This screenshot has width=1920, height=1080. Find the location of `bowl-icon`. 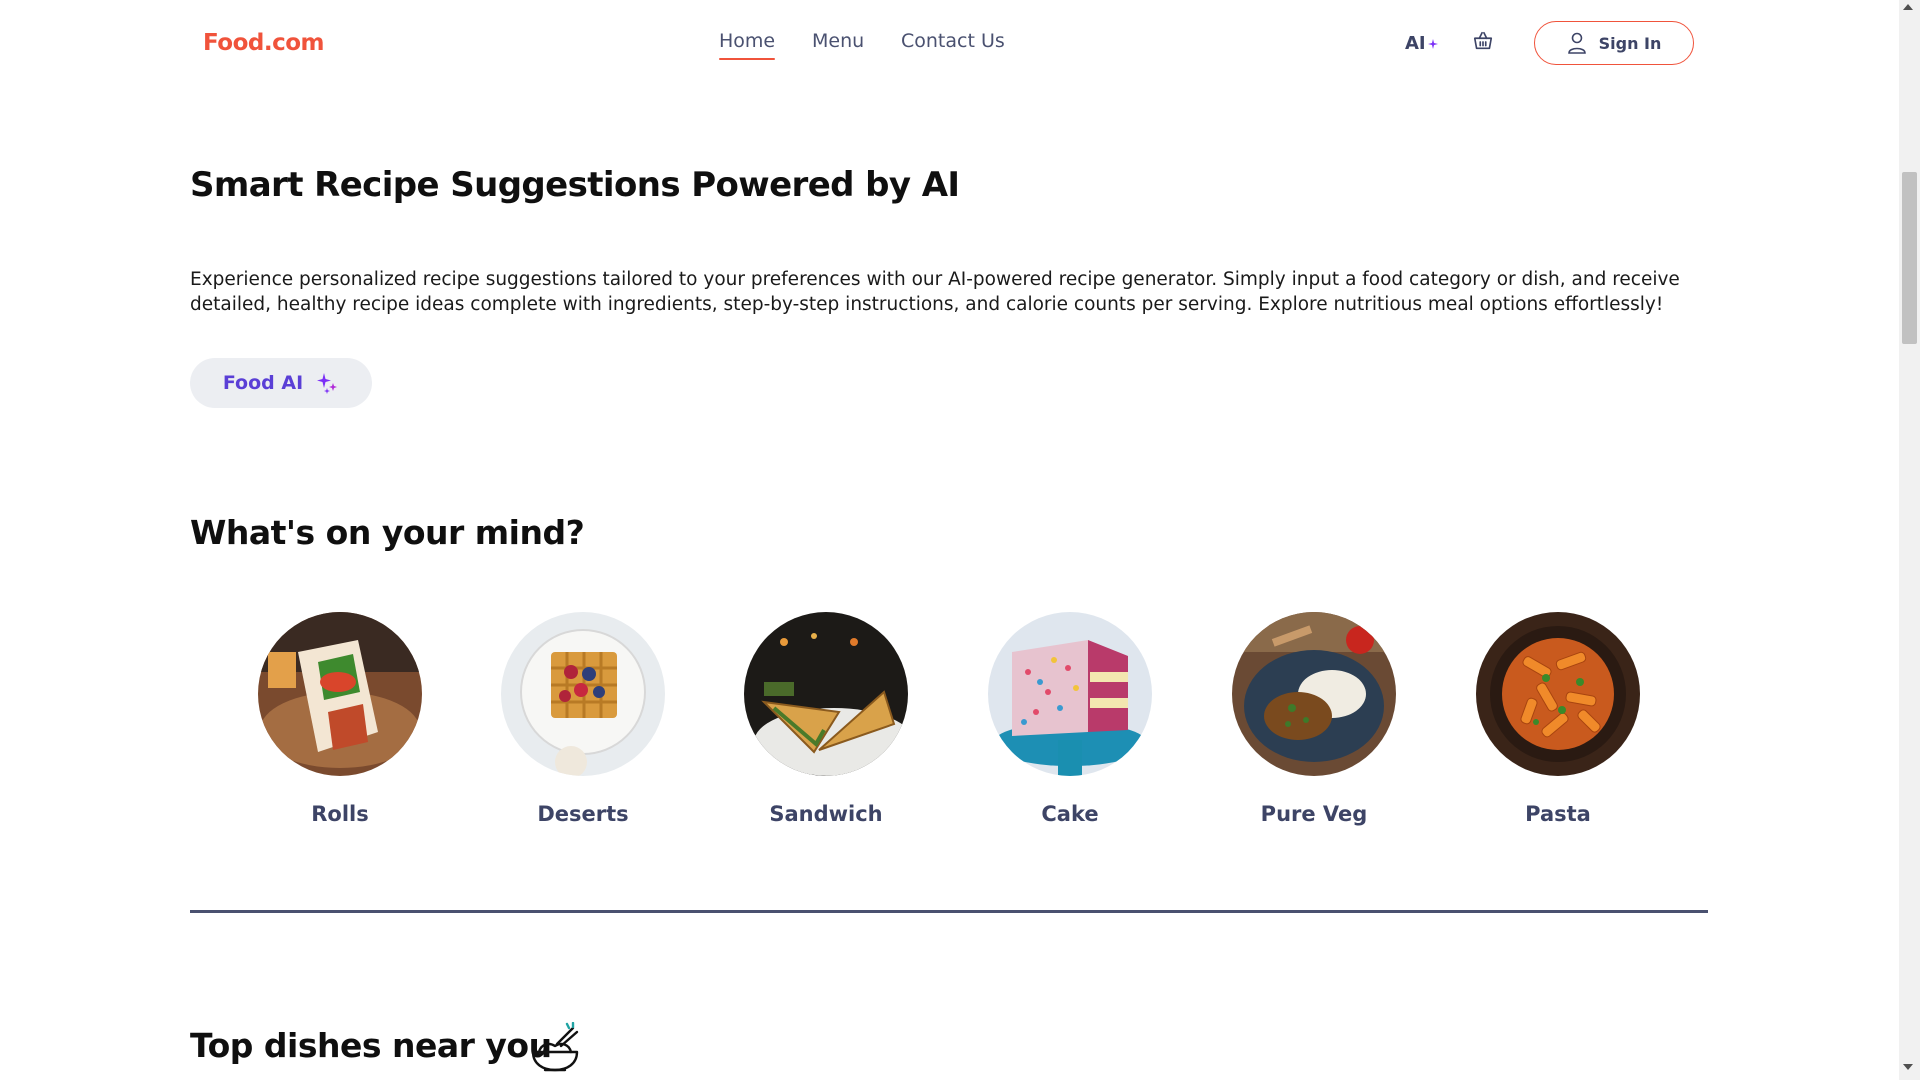

bowl-icon is located at coordinates (555, 1047).